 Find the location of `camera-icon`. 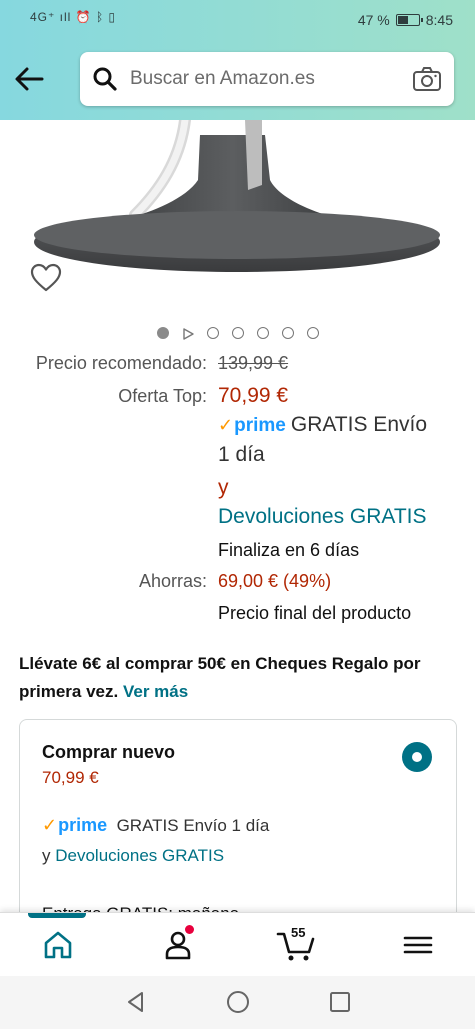

camera-icon is located at coordinates (427, 79).